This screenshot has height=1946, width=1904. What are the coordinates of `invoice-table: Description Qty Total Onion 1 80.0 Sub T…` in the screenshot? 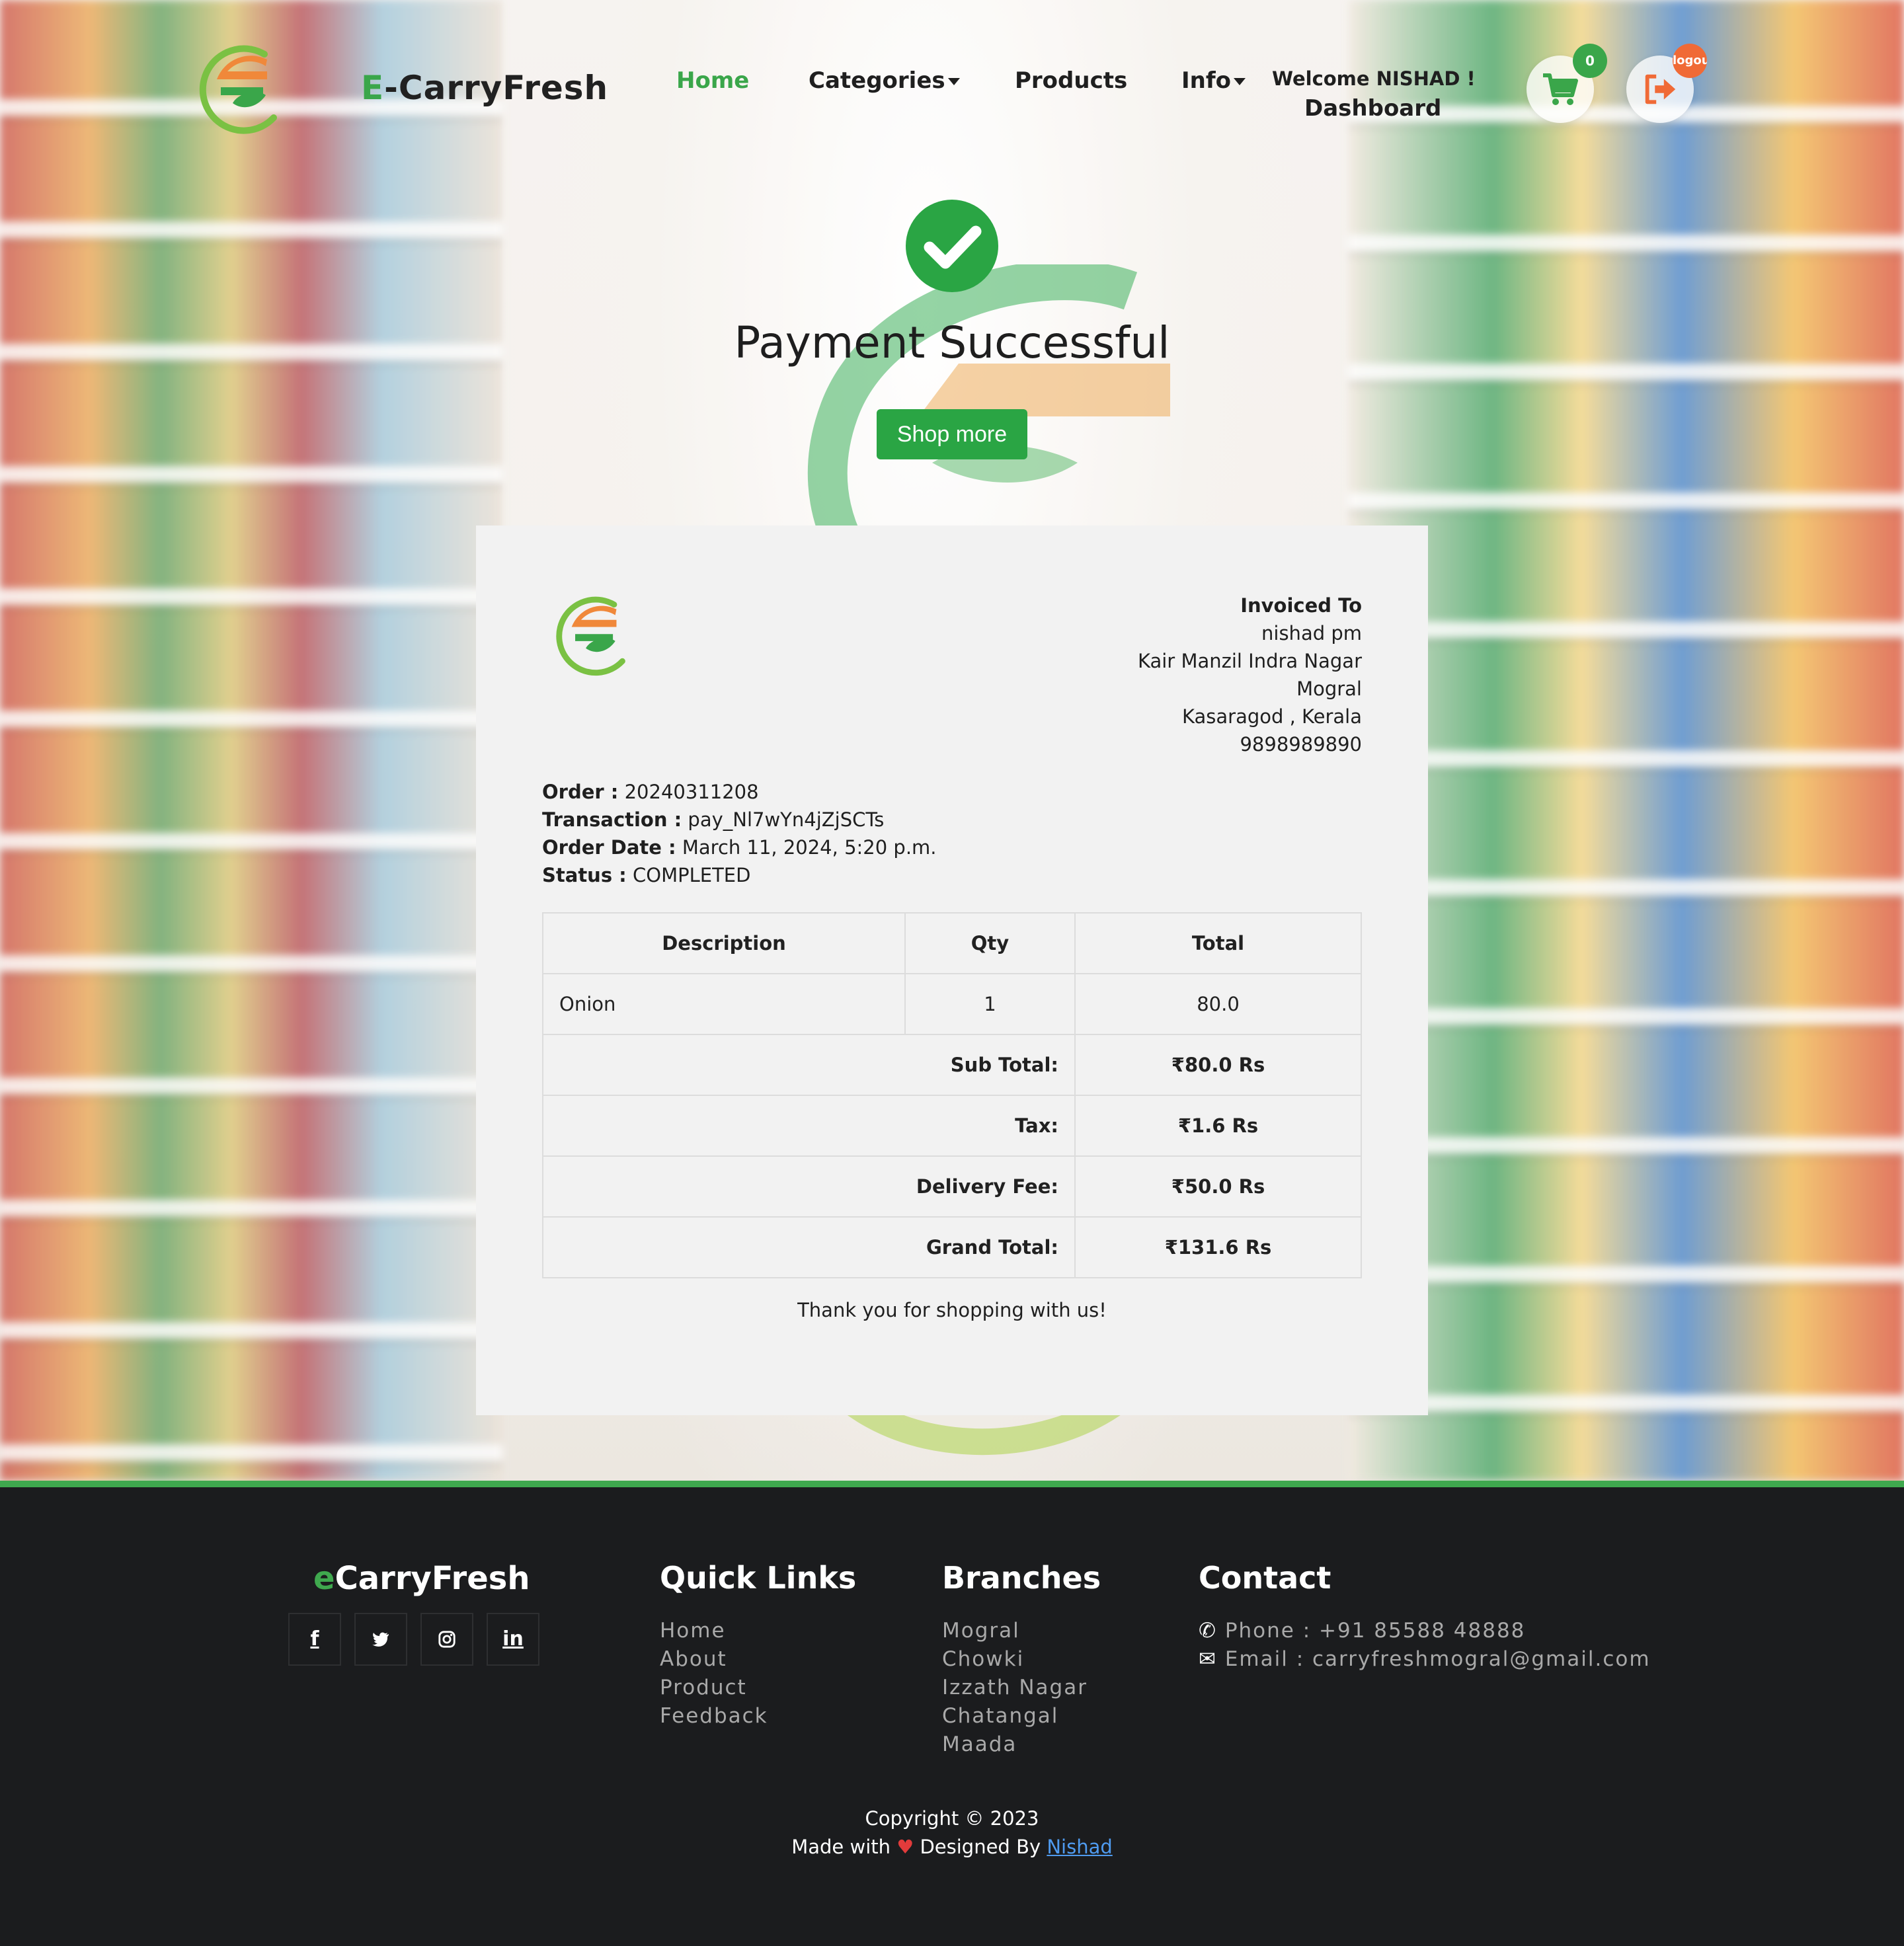 It's located at (952, 1095).